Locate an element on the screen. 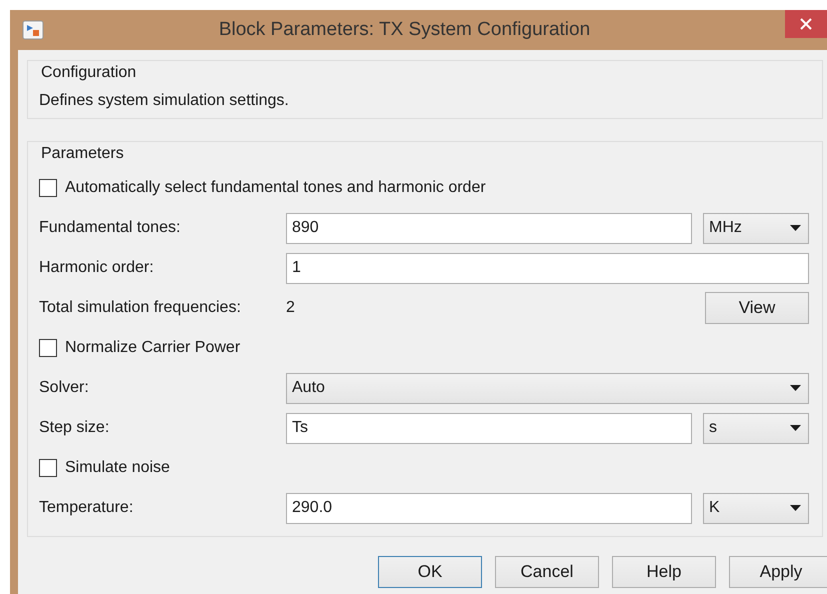 The height and width of the screenshot is (594, 827). value-text: 2 is located at coordinates (290, 307).